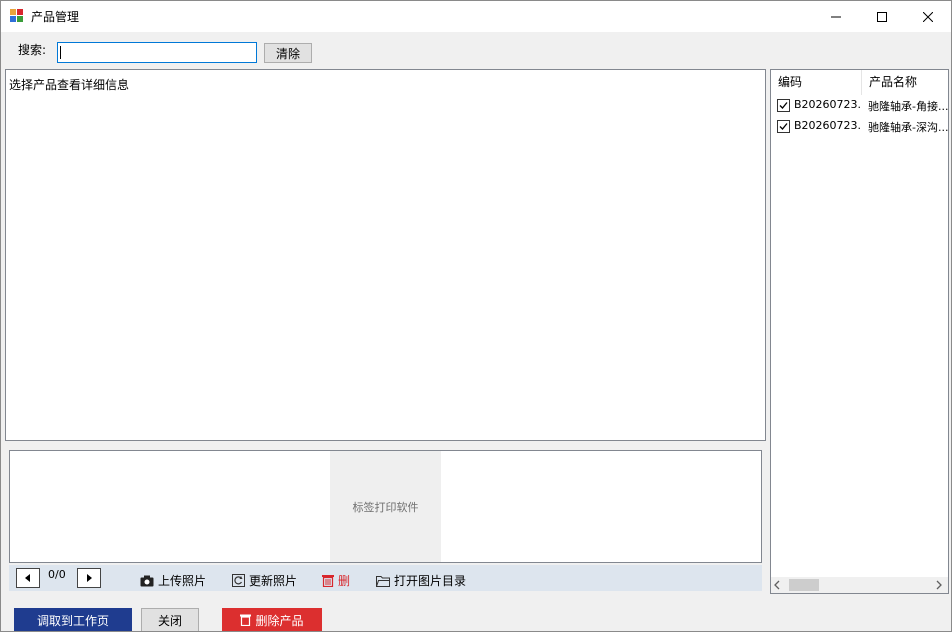 This screenshot has width=952, height=632. I want to click on triangle-right-icon, so click(89, 578).